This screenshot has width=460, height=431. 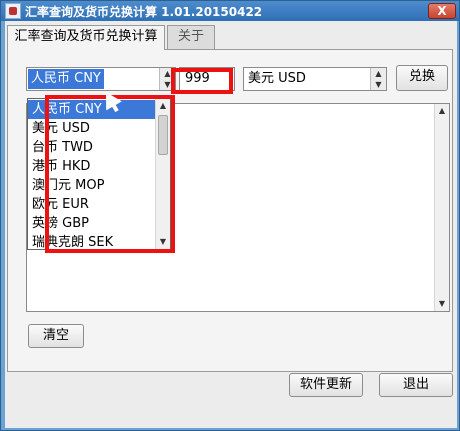 I want to click on dropdown-option: 欧元 EUR, so click(x=92, y=204).